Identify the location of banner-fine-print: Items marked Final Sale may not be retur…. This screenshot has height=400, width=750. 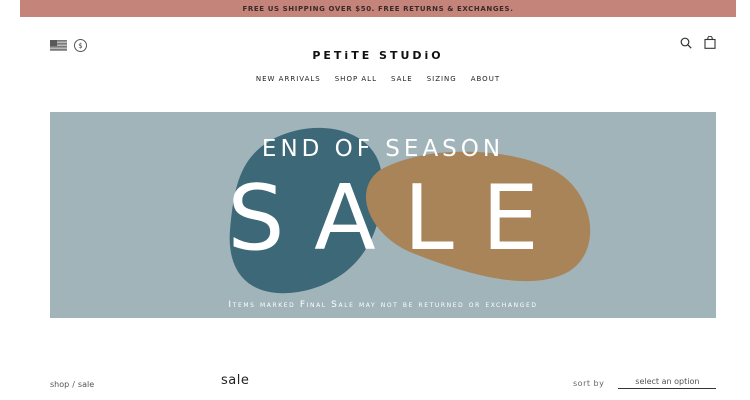
(383, 305).